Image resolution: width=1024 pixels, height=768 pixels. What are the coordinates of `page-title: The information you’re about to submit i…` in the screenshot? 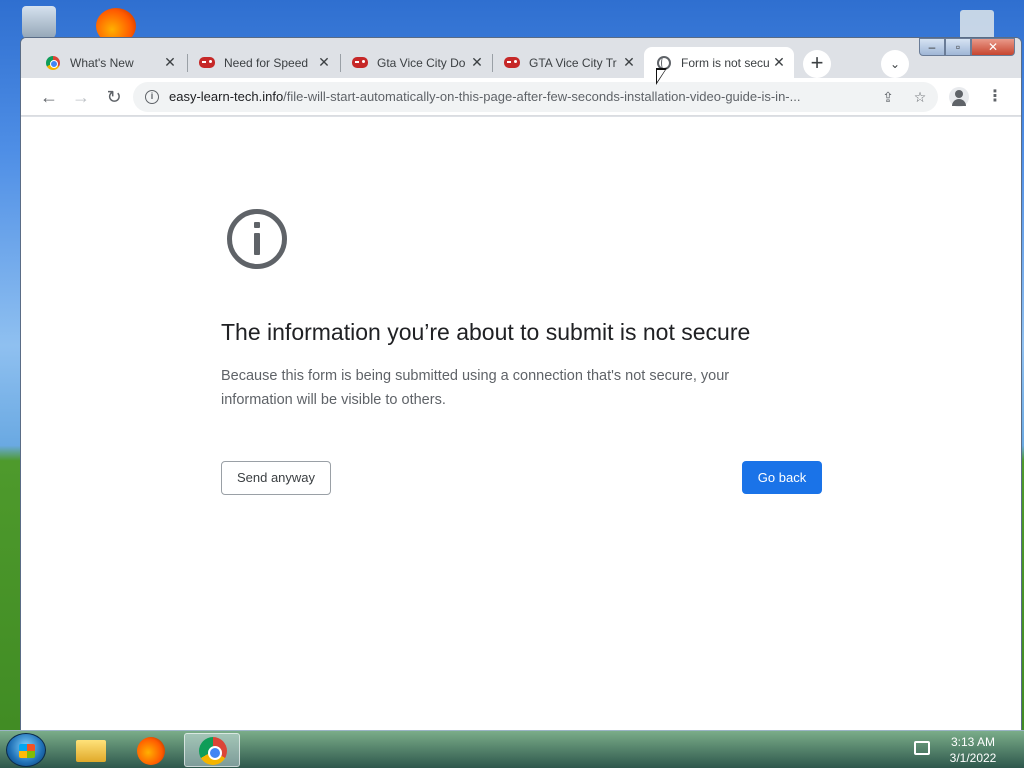 It's located at (486, 332).